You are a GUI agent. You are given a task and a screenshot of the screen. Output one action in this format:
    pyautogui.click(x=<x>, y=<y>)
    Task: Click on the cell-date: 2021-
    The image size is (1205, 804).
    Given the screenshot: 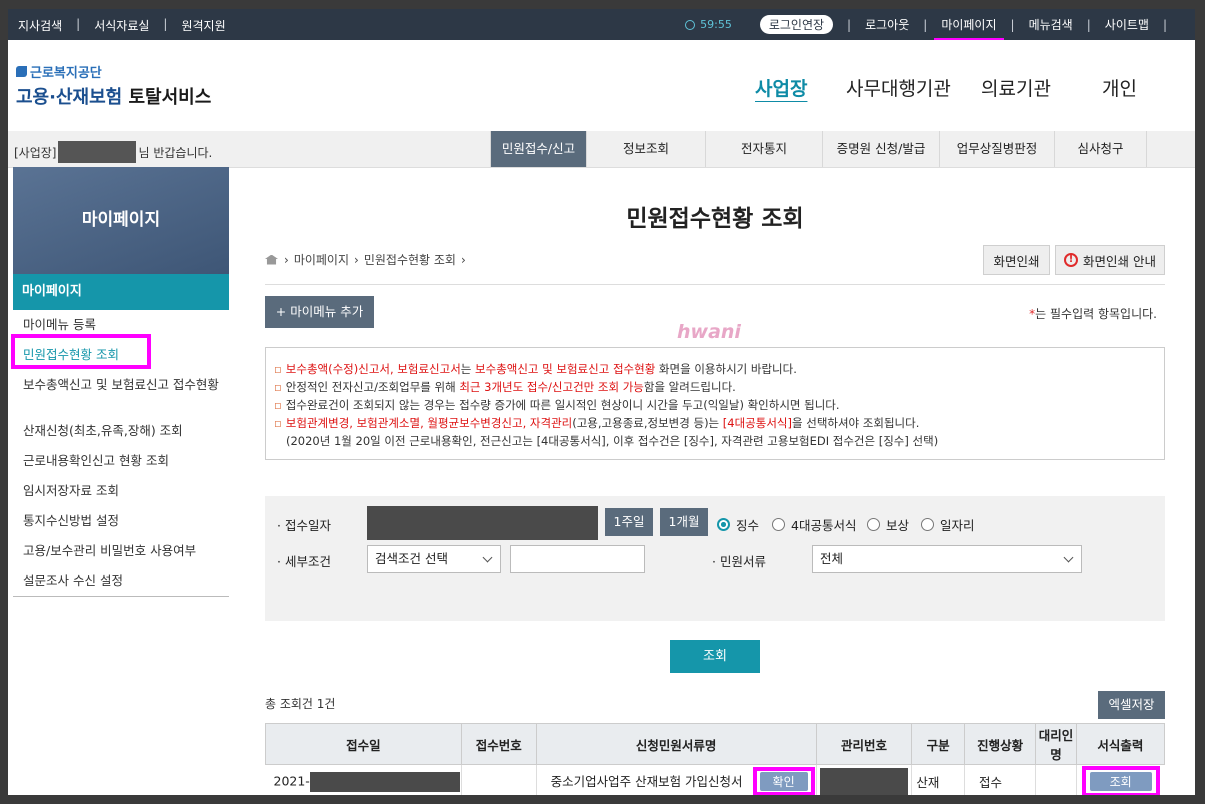 What is the action you would take?
    pyautogui.click(x=363, y=779)
    